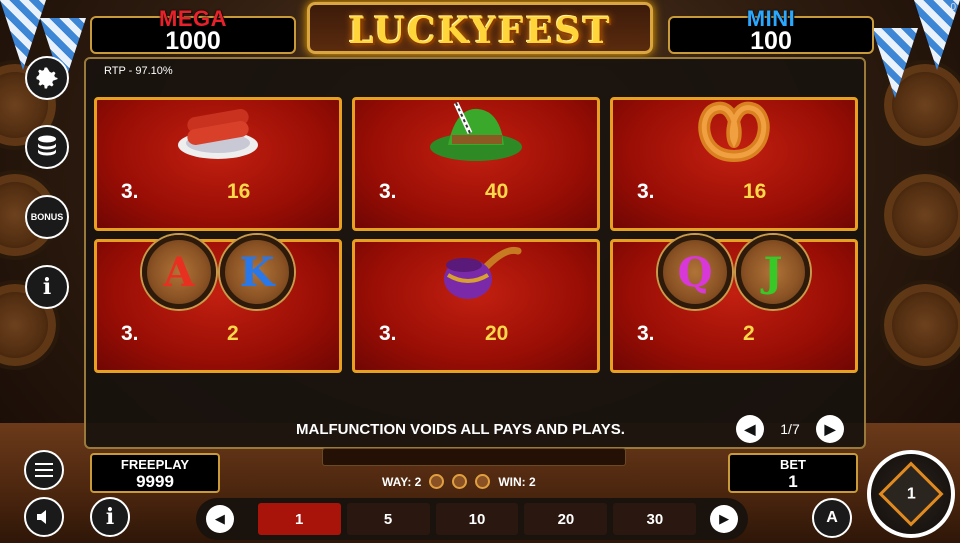 This screenshot has height=543, width=960. I want to click on bet-option-5: 5, so click(388, 519).